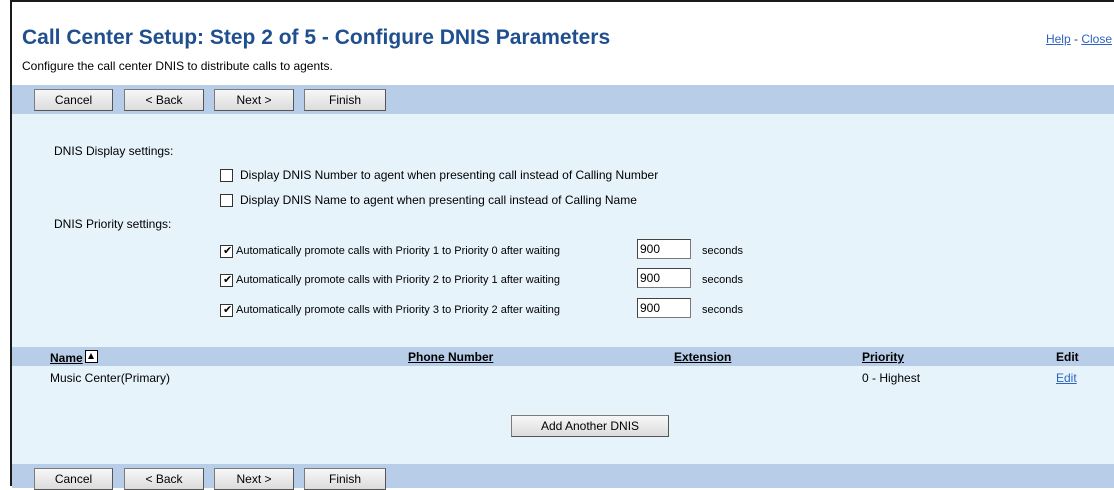 The image size is (1114, 490). What do you see at coordinates (66, 358) in the screenshot?
I see `column-header-name-label: Name` at bounding box center [66, 358].